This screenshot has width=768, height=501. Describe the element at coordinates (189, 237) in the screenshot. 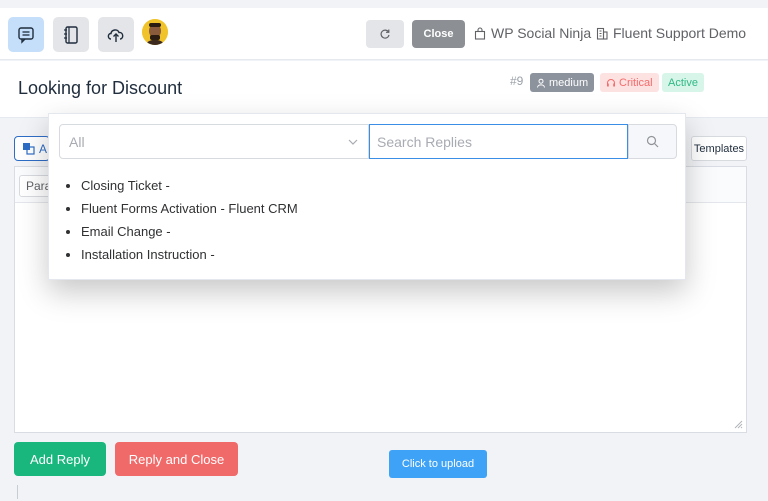

I see `list-item: Email Change -` at that location.